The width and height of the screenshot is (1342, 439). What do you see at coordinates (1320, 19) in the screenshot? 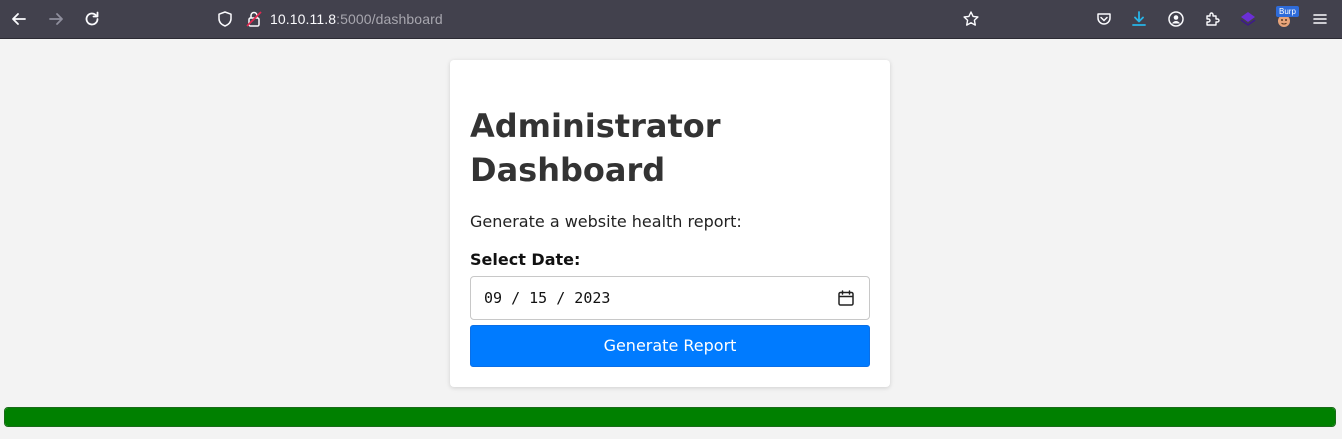
I see `menu-hamburger-icon` at bounding box center [1320, 19].